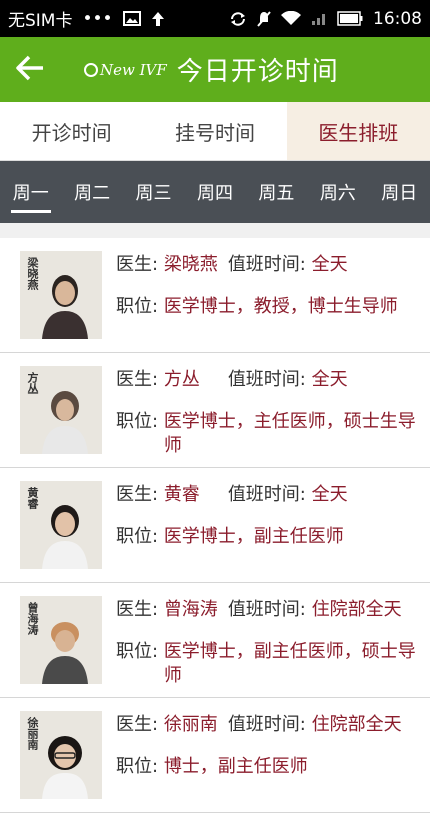 The height and width of the screenshot is (821, 430). What do you see at coordinates (338, 192) in the screenshot?
I see `tab-saturday: 周六` at bounding box center [338, 192].